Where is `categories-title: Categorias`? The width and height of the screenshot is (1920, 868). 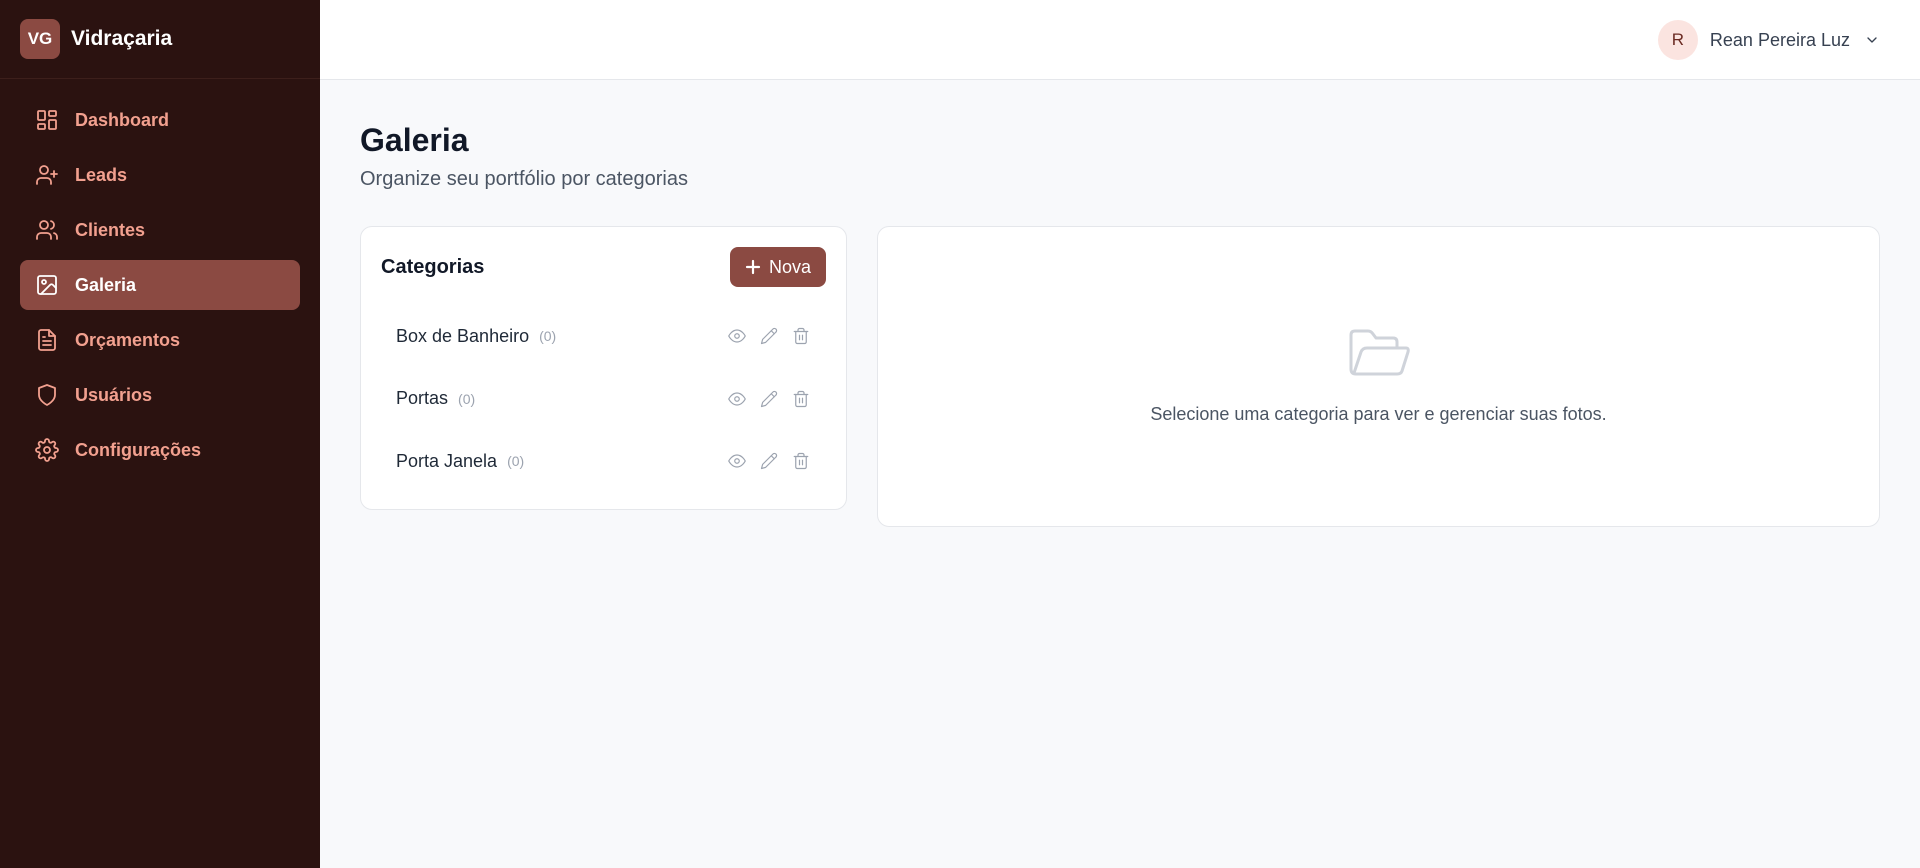
categories-title: Categorias is located at coordinates (433, 266).